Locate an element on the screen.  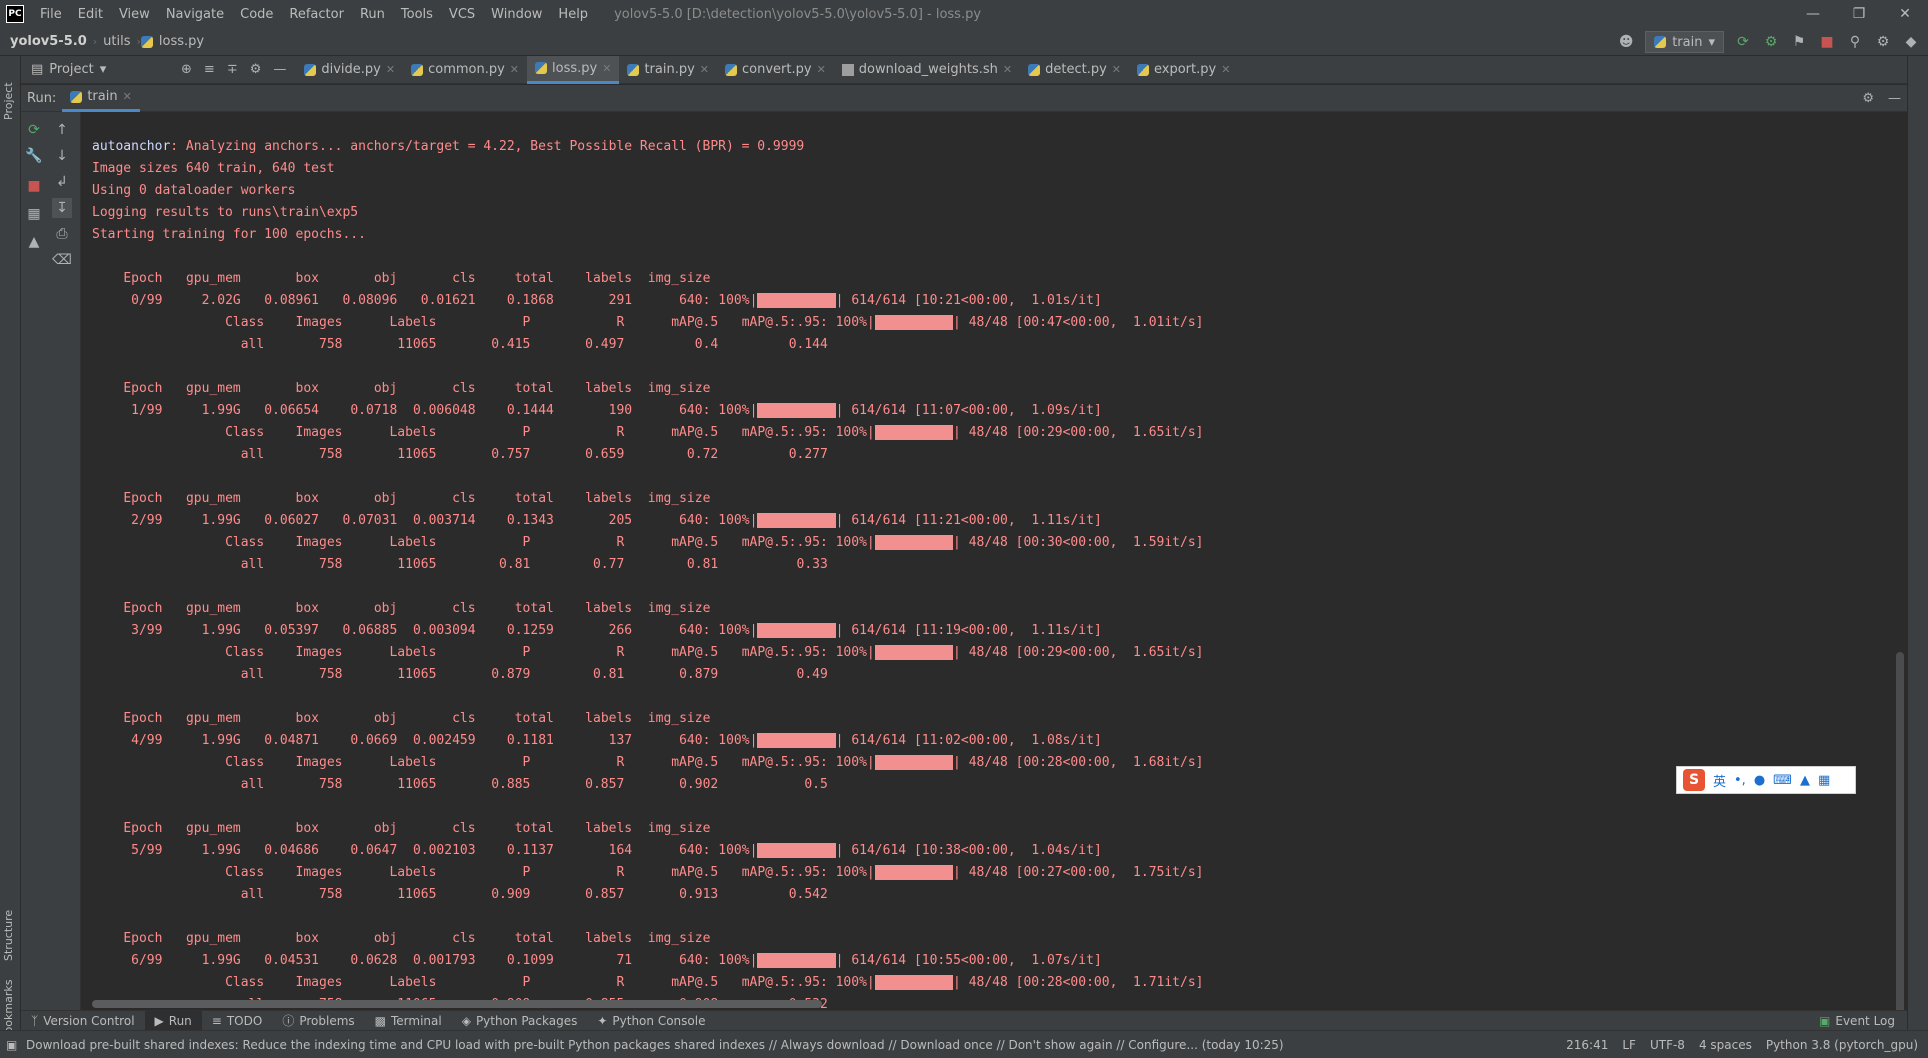
tool-todo: ≡ TODO is located at coordinates (237, 1021).